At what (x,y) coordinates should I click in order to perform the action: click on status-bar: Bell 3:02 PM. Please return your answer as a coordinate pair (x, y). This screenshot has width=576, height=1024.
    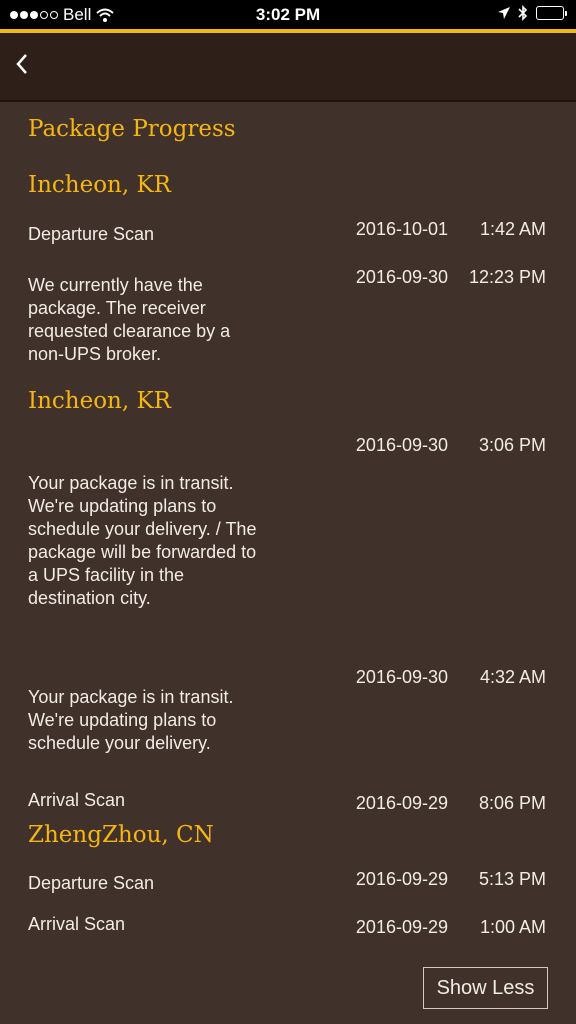
    Looking at the image, I should click on (288, 15).